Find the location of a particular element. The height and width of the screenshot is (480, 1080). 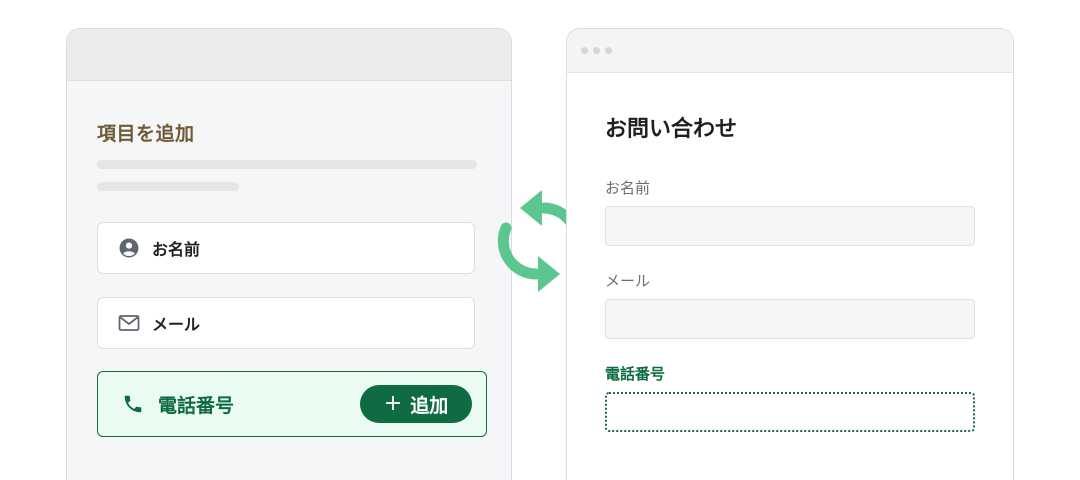

phone-field-label: 電話番号 is located at coordinates (635, 374).